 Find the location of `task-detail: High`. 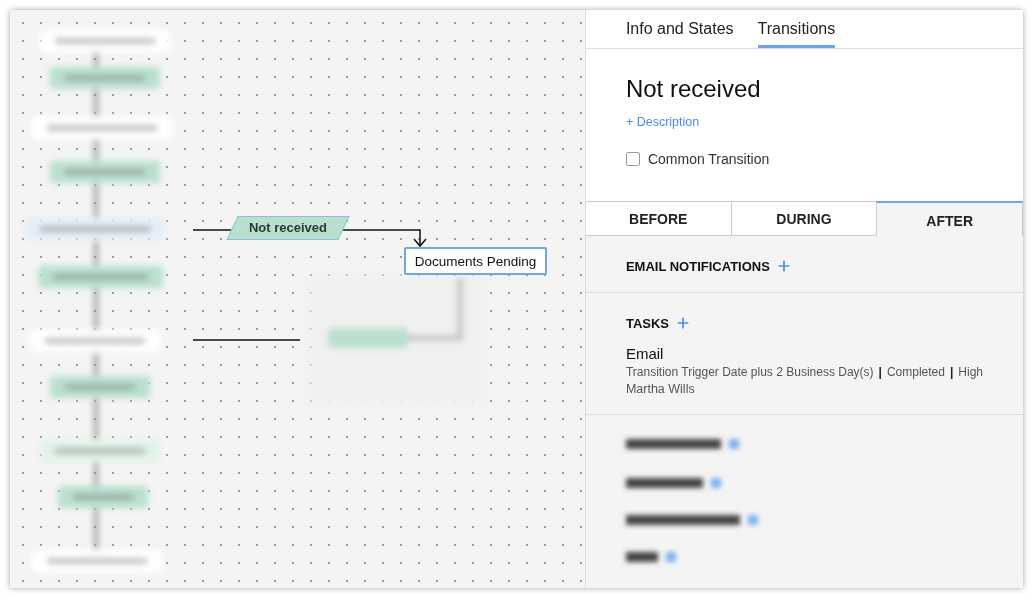

task-detail: High is located at coordinates (970, 372).